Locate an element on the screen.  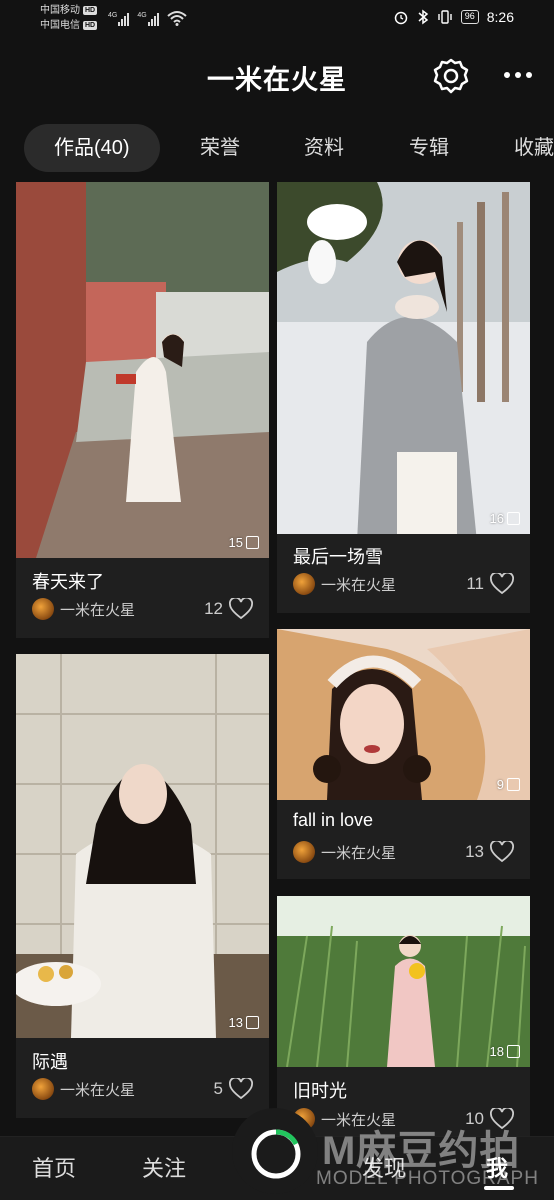
work-title: 际遇 is located at coordinates (50, 1061).